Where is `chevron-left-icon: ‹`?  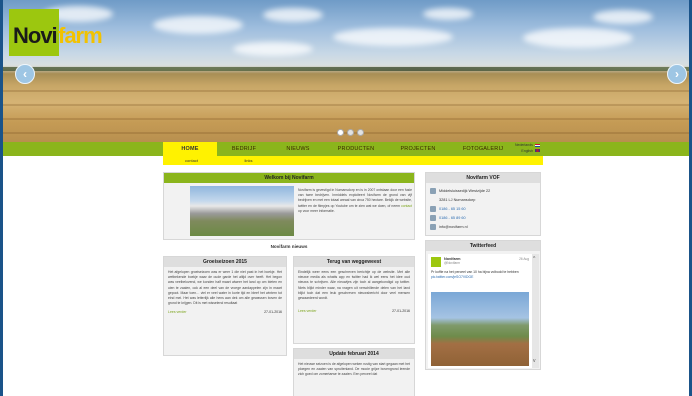
chevron-left-icon: ‹ is located at coordinates (25, 74).